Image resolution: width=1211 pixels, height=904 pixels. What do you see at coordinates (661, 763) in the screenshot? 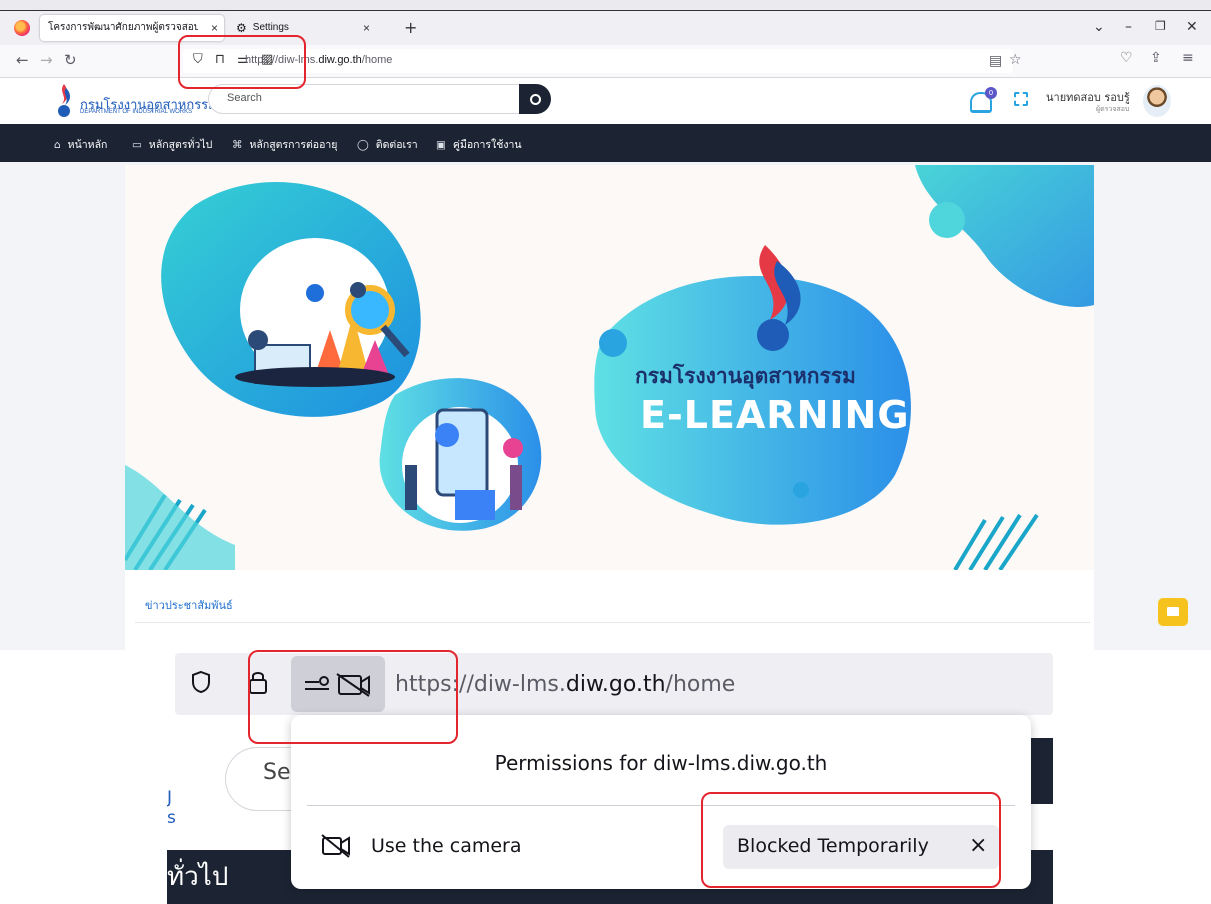
I see `popup-title: Permissions for diw-lms.diw.go.th` at bounding box center [661, 763].